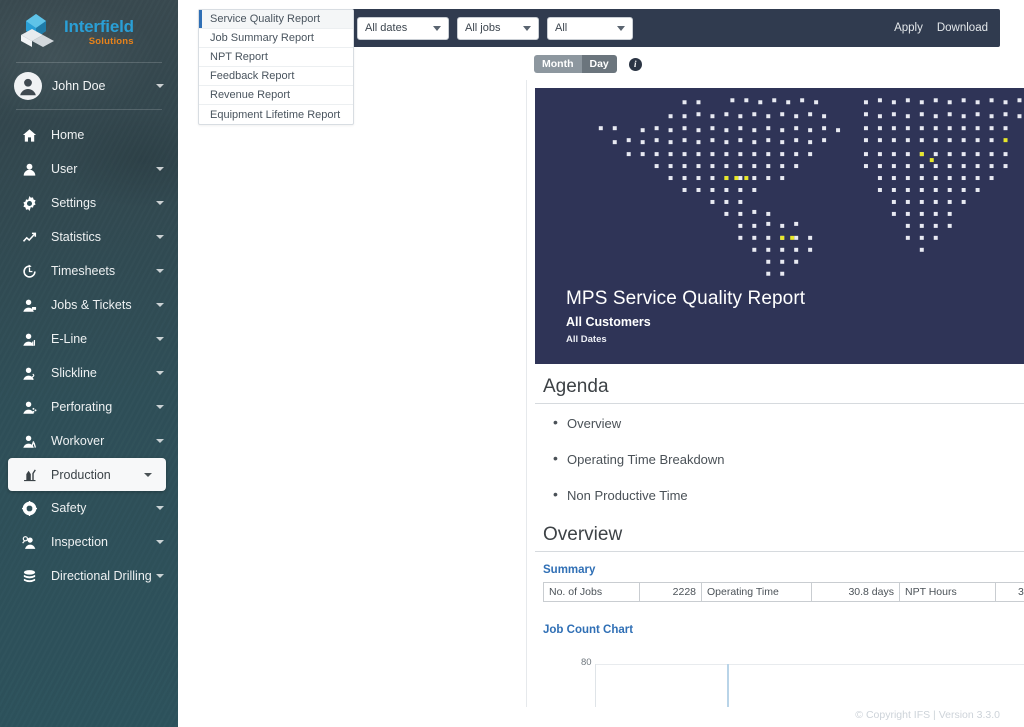 The width and height of the screenshot is (1024, 727). I want to click on footer-copyright: © Copyright IFS | Version 3.3.0, so click(927, 715).